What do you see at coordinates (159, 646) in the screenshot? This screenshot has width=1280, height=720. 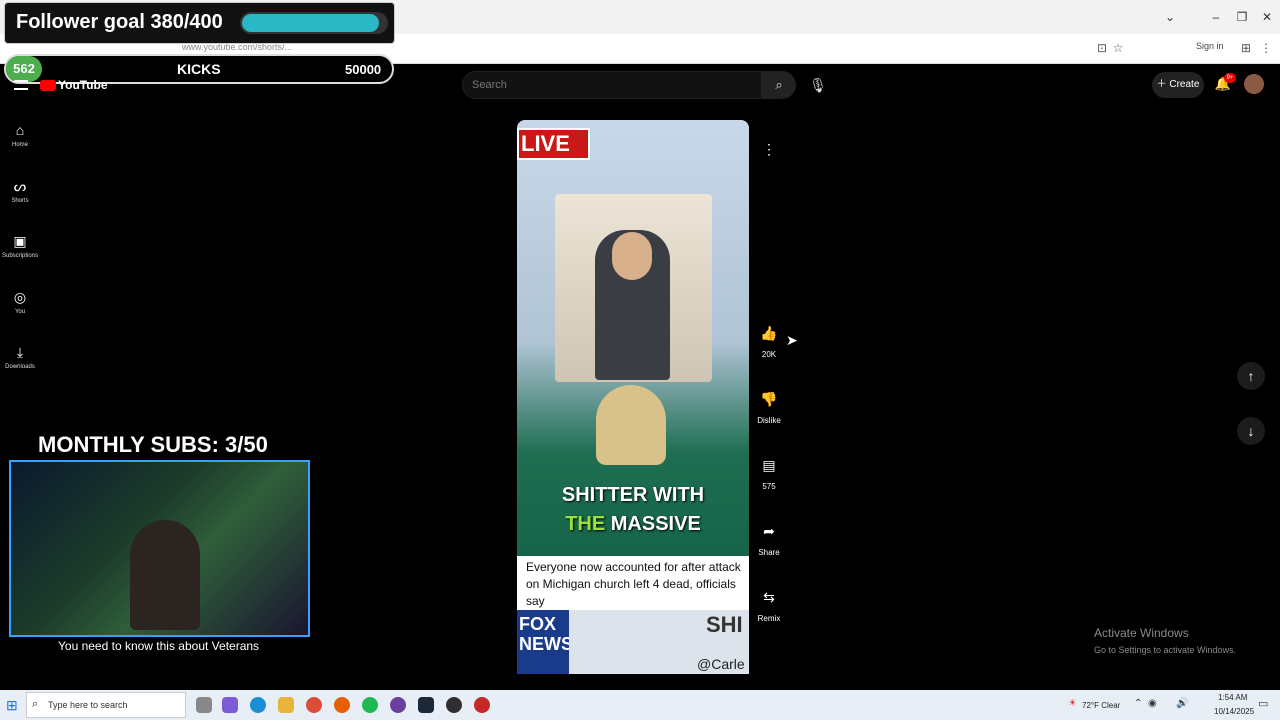 I see `webcam-caption: You need to know this about Veterans` at bounding box center [159, 646].